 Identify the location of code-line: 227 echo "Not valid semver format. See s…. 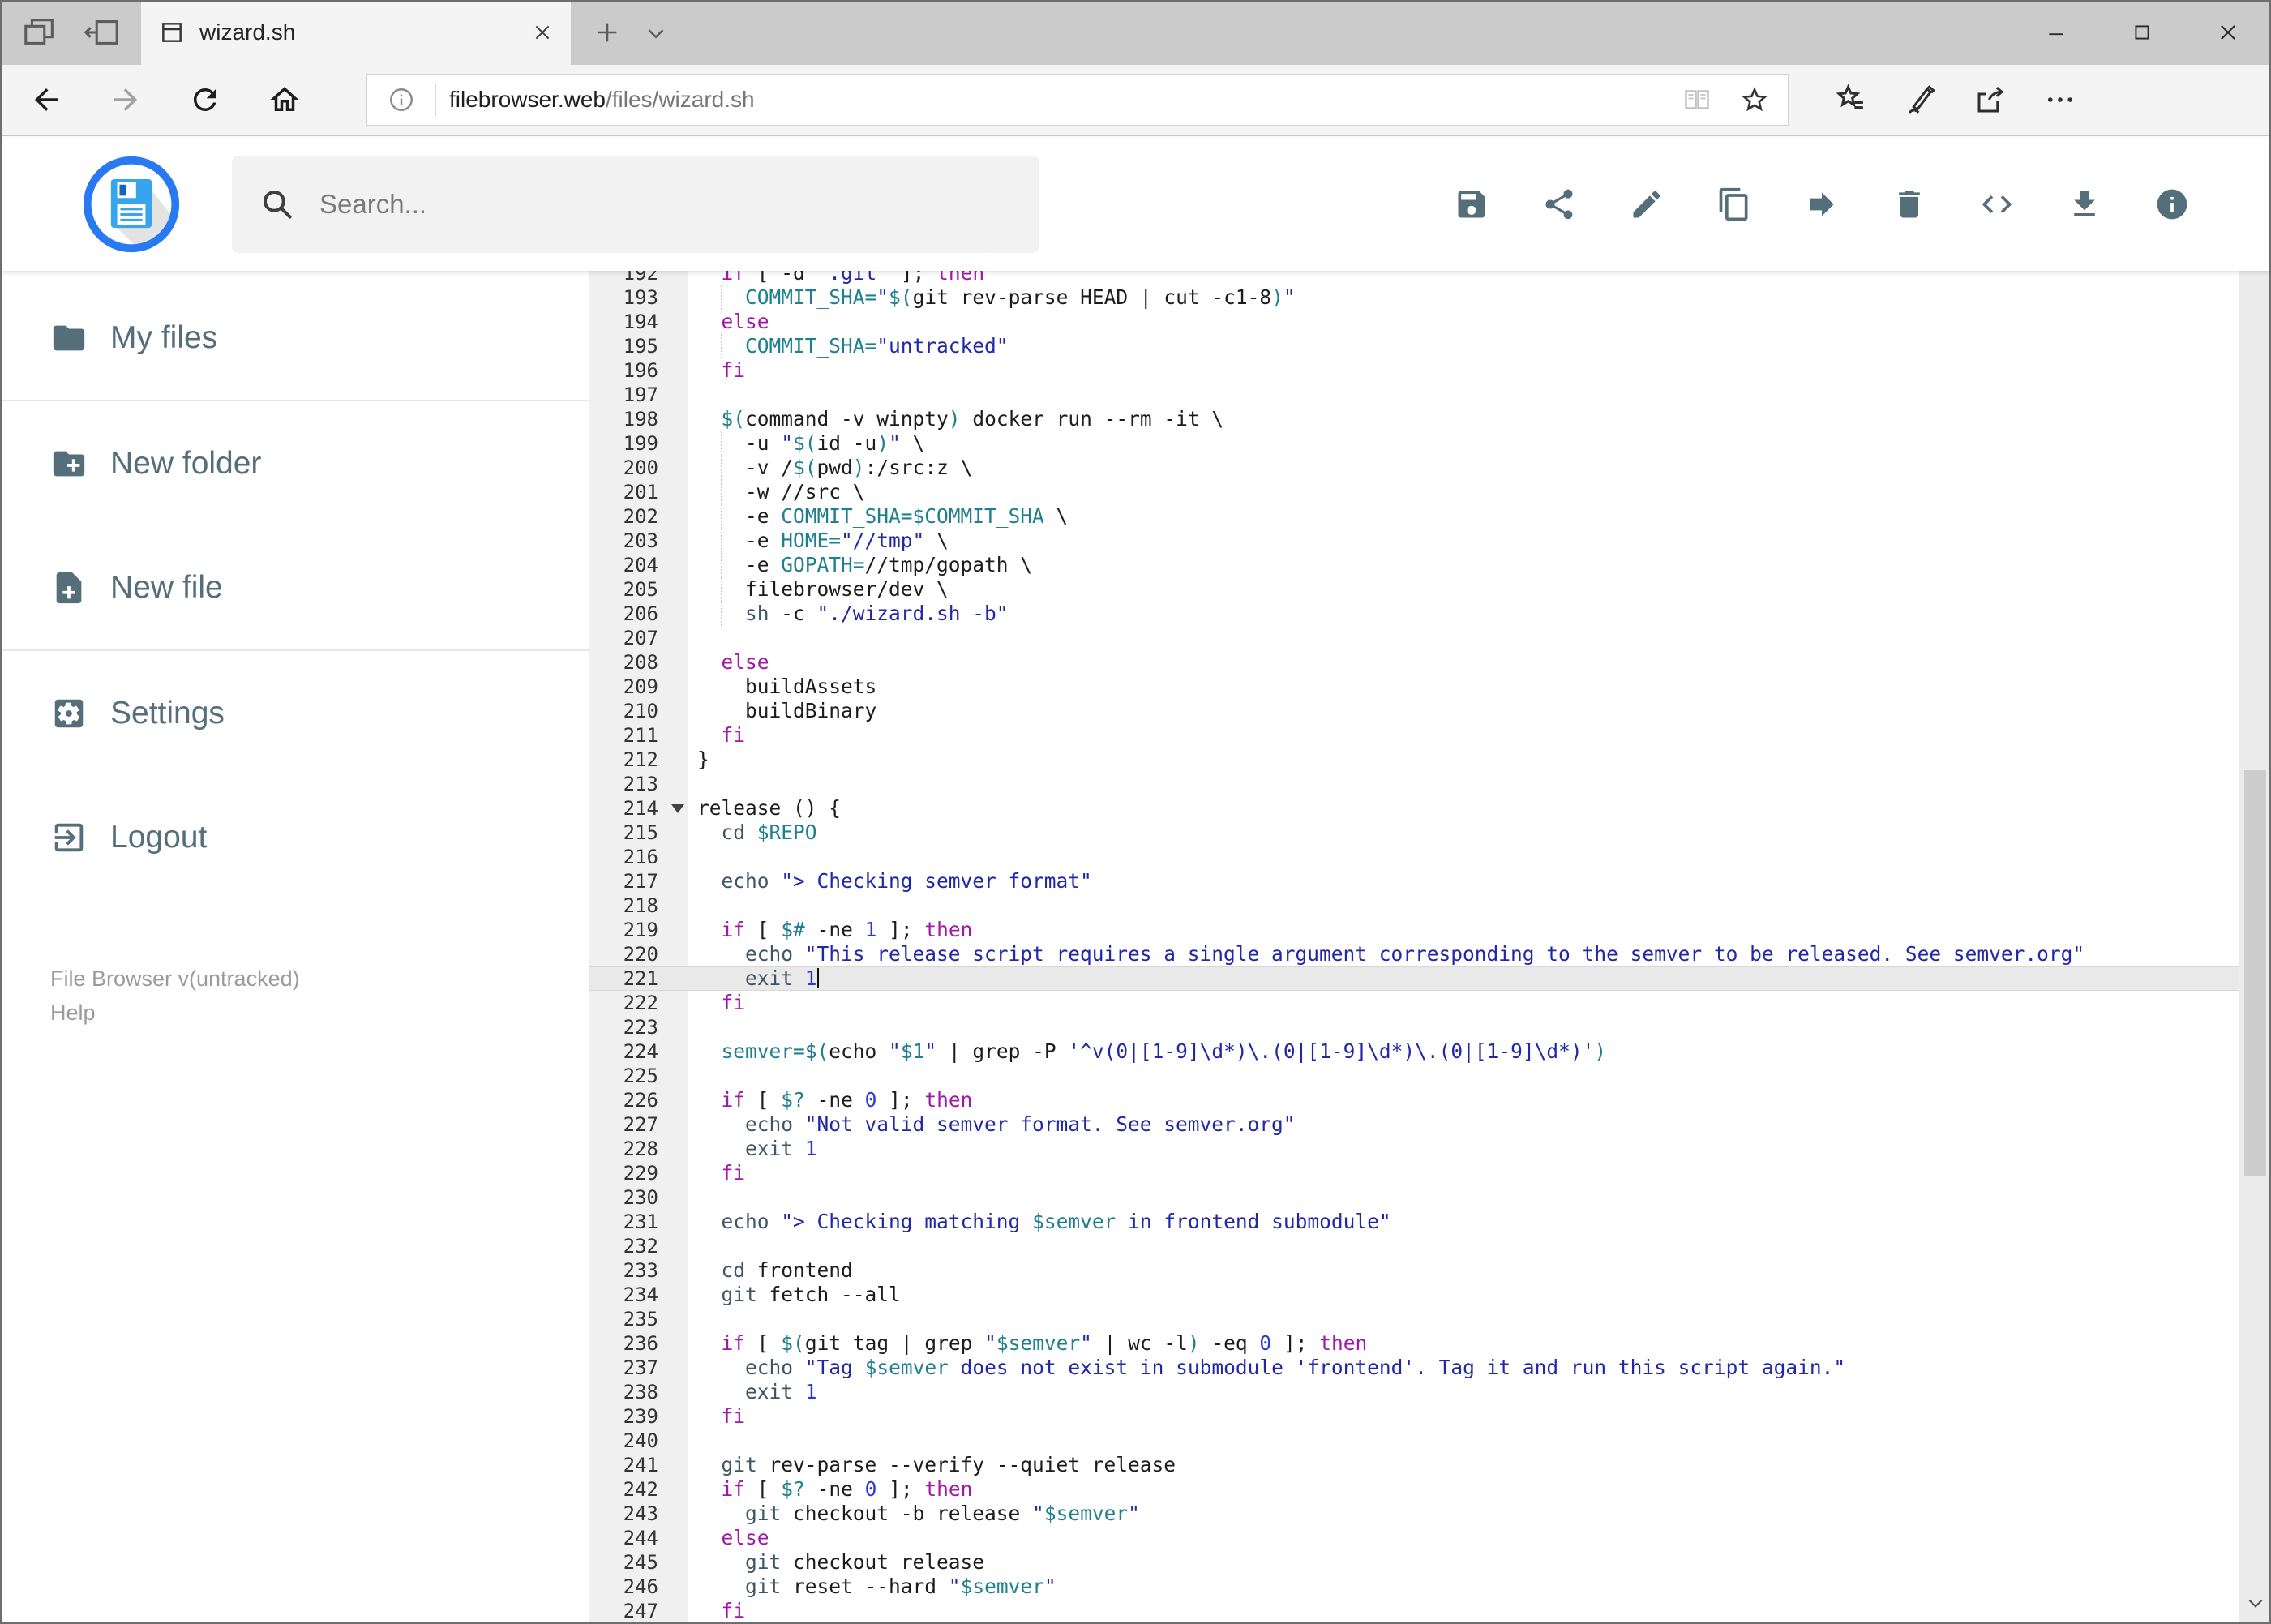
(1414, 1125).